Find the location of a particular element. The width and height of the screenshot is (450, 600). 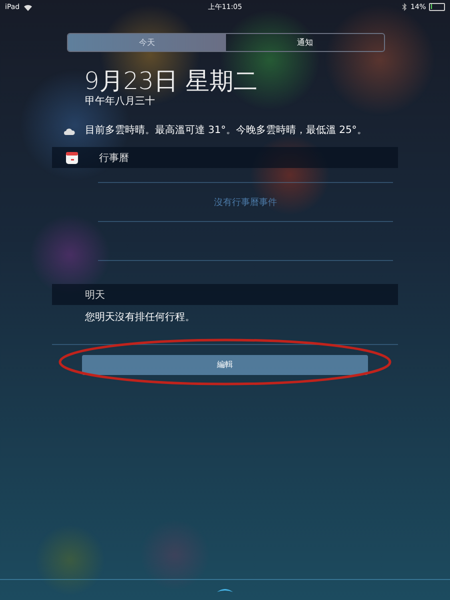

lunar-date: 甲午年八月三十 is located at coordinates (120, 102).